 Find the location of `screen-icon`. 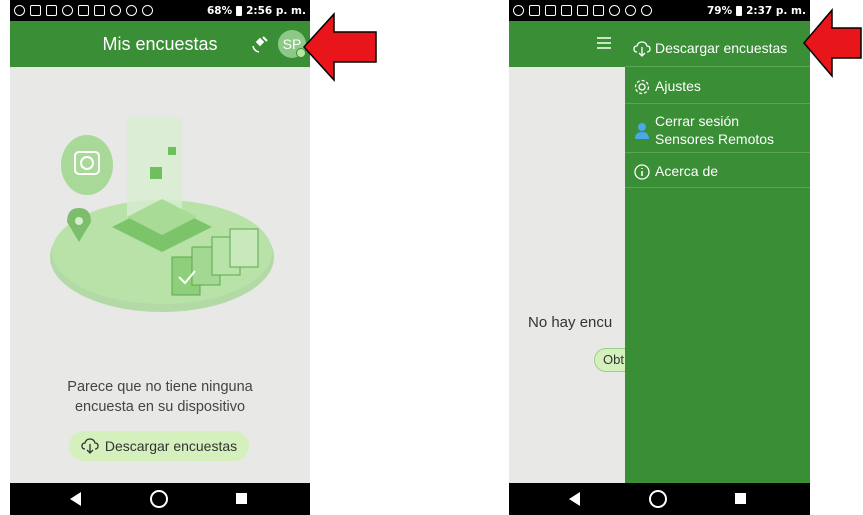

screen-icon is located at coordinates (582, 10).